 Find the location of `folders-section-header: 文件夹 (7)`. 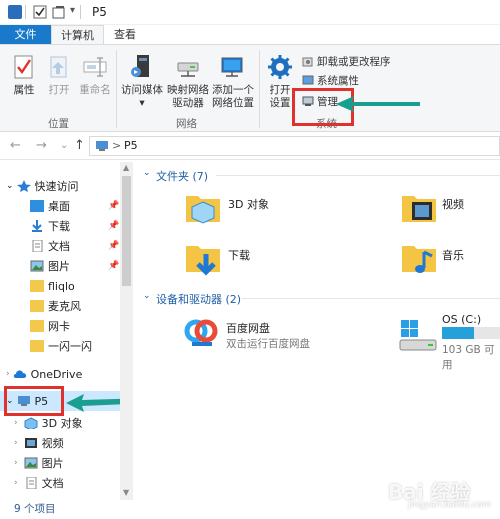

folders-section-header: 文件夹 (7) is located at coordinates (182, 176).